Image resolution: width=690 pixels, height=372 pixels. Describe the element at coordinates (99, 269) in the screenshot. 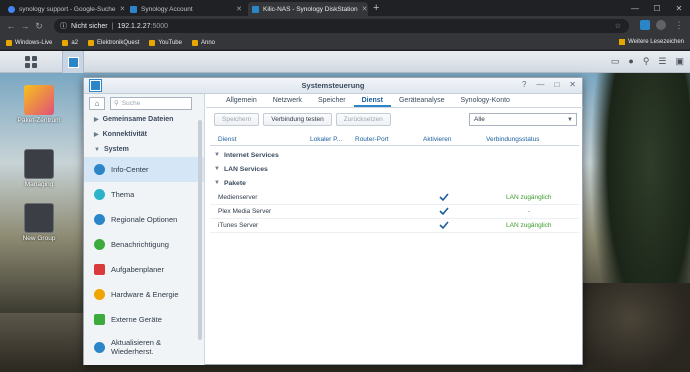

I see `calendar-icon` at that location.